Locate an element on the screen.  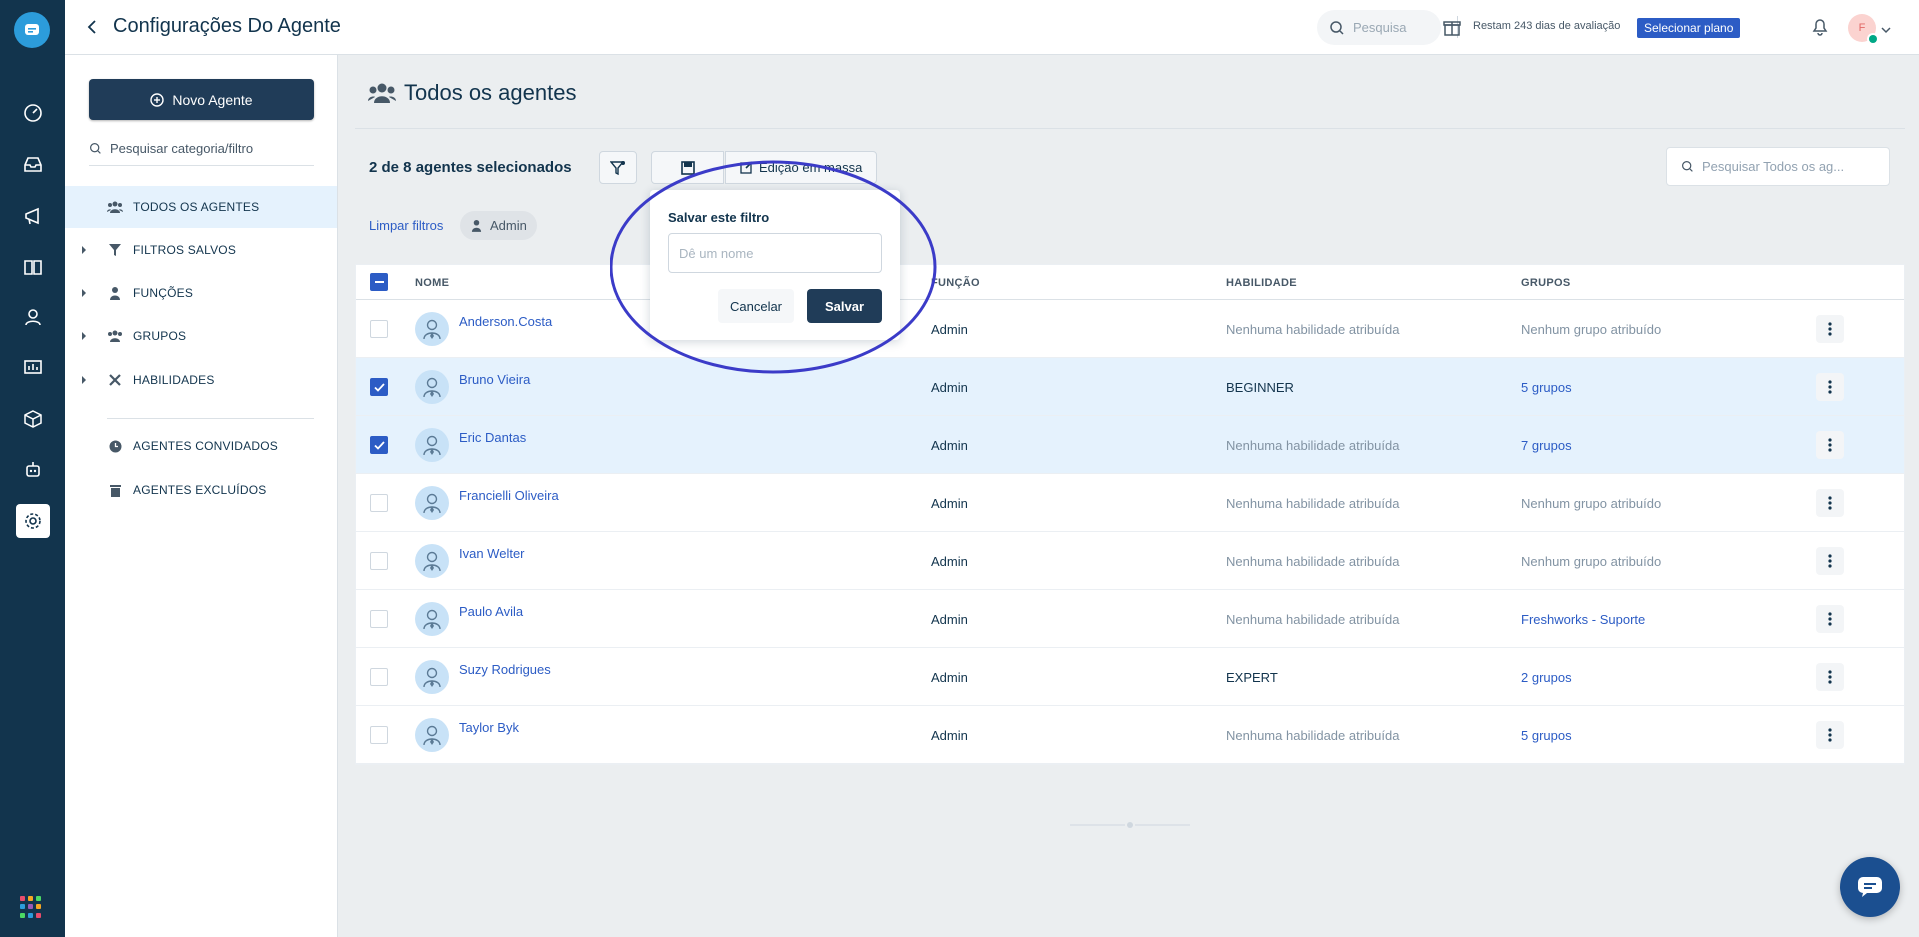
sidebar-item-saved-filters: FILTROS SALVOS is located at coordinates (201, 250).